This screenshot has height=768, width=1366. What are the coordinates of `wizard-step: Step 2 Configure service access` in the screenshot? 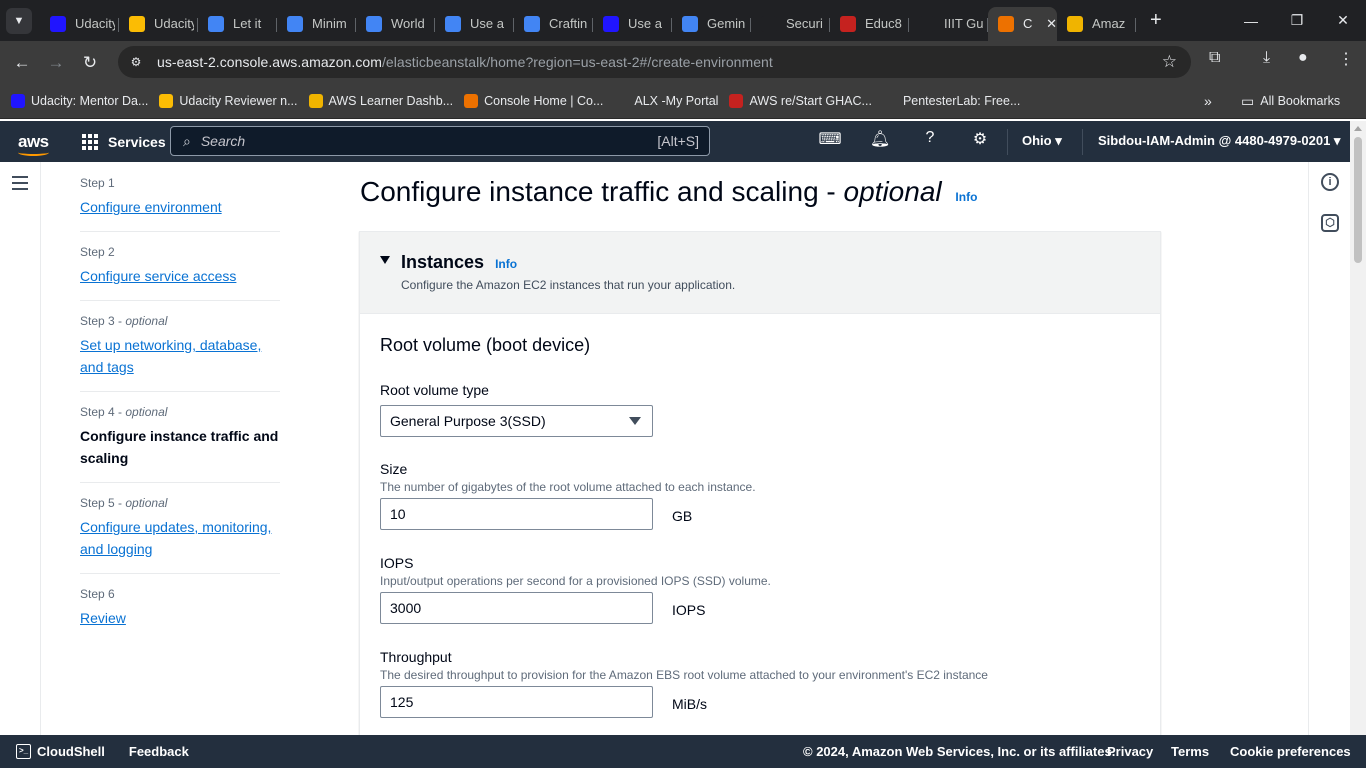 It's located at (180, 266).